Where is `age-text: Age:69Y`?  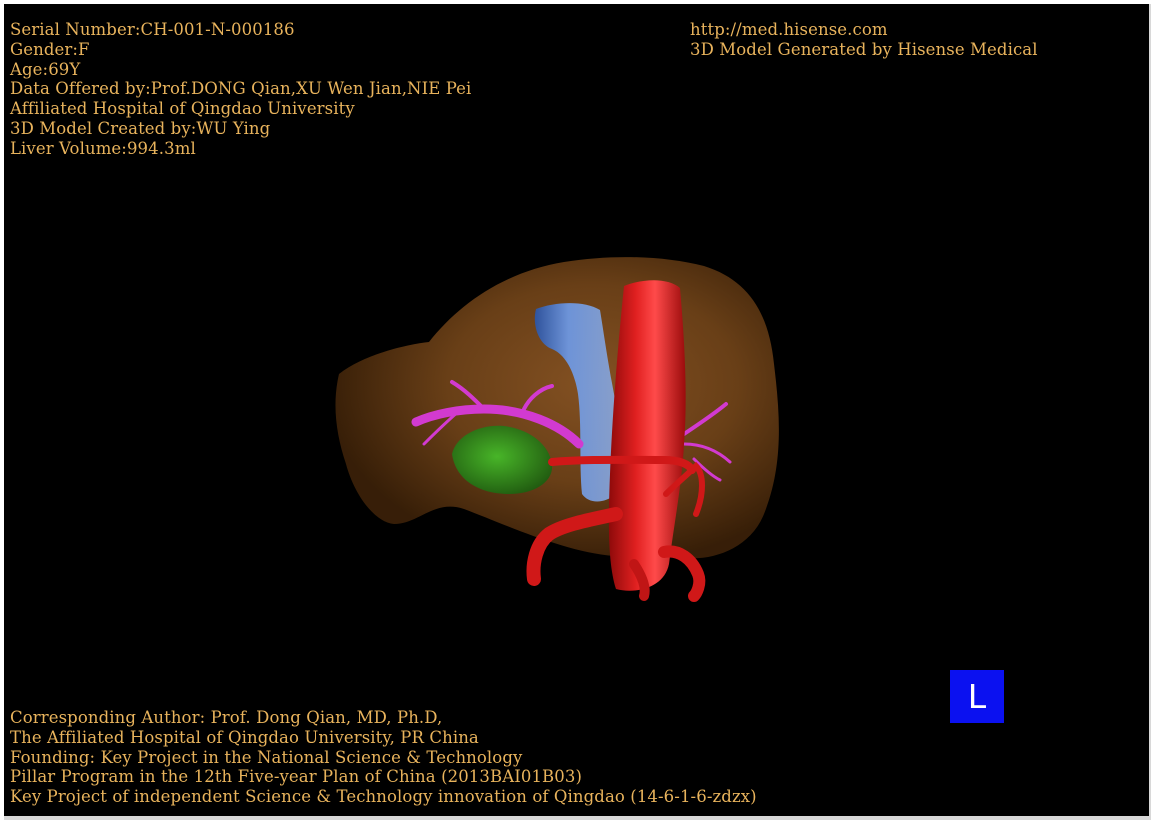
age-text: Age:69Y is located at coordinates (45, 69).